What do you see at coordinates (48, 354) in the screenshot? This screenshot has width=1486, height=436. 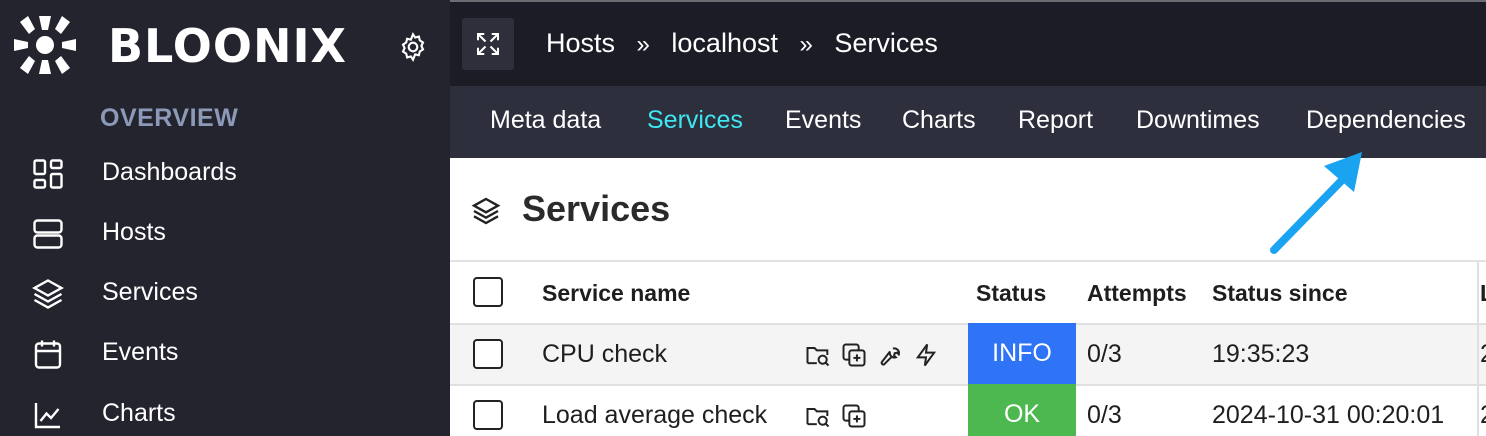 I see `calendar-icon` at bounding box center [48, 354].